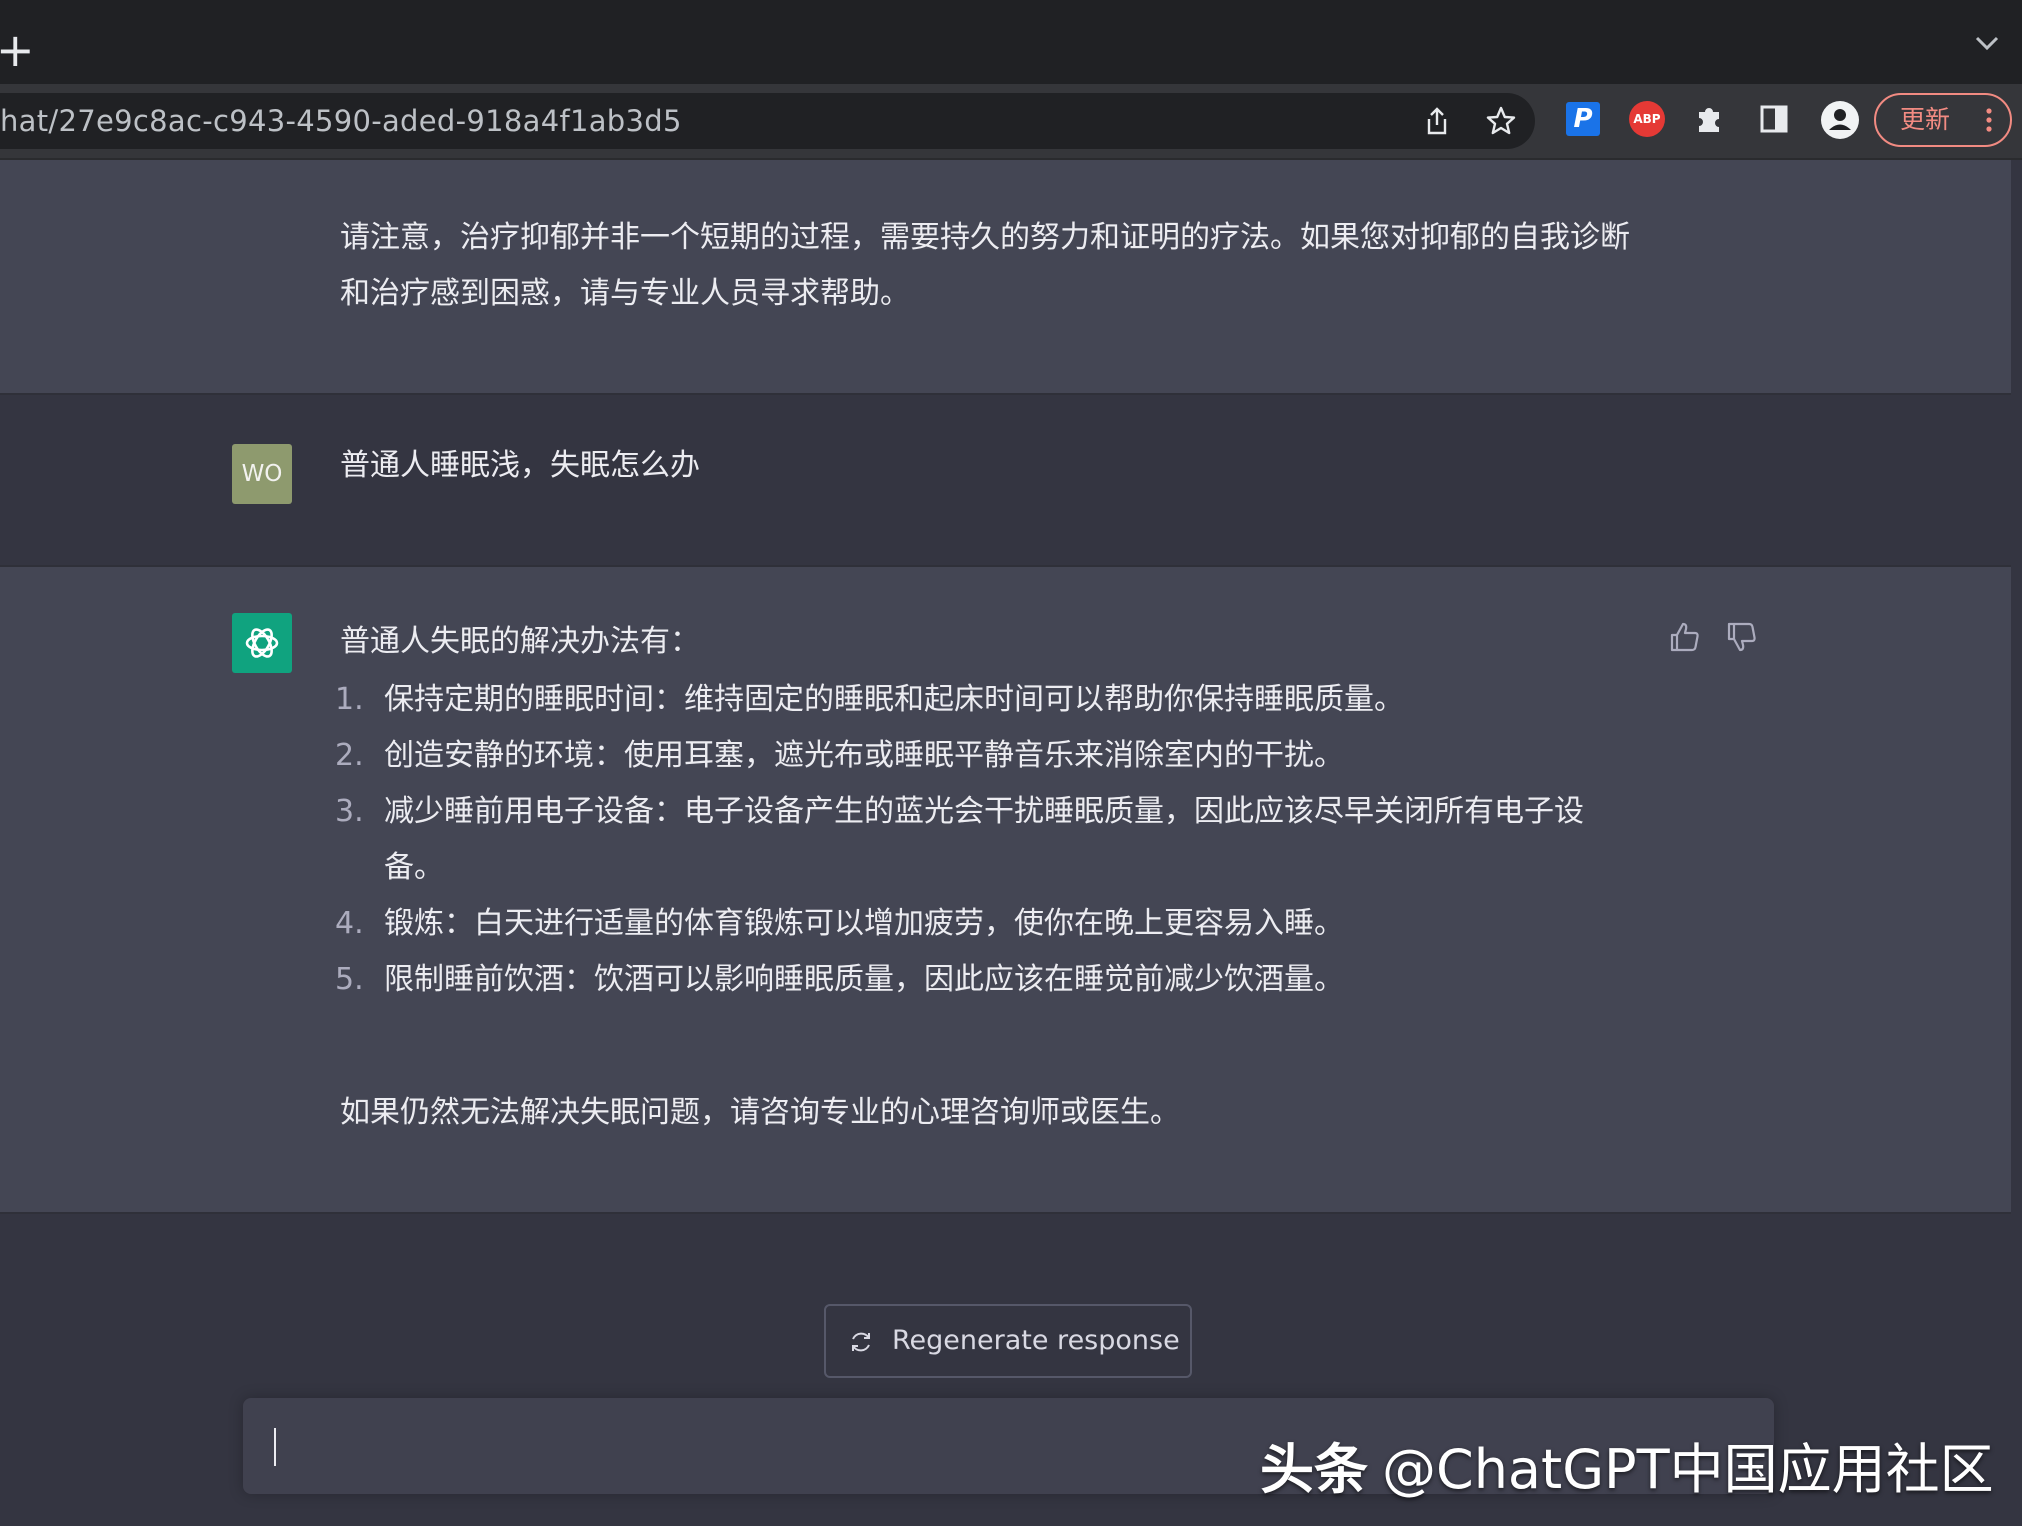 The width and height of the screenshot is (2022, 1526). I want to click on list-item-text: 限制睡前饮酒：饮酒可以影响睡眠质量，因此应该在睡觉前减少饮酒量。, so click(864, 979).